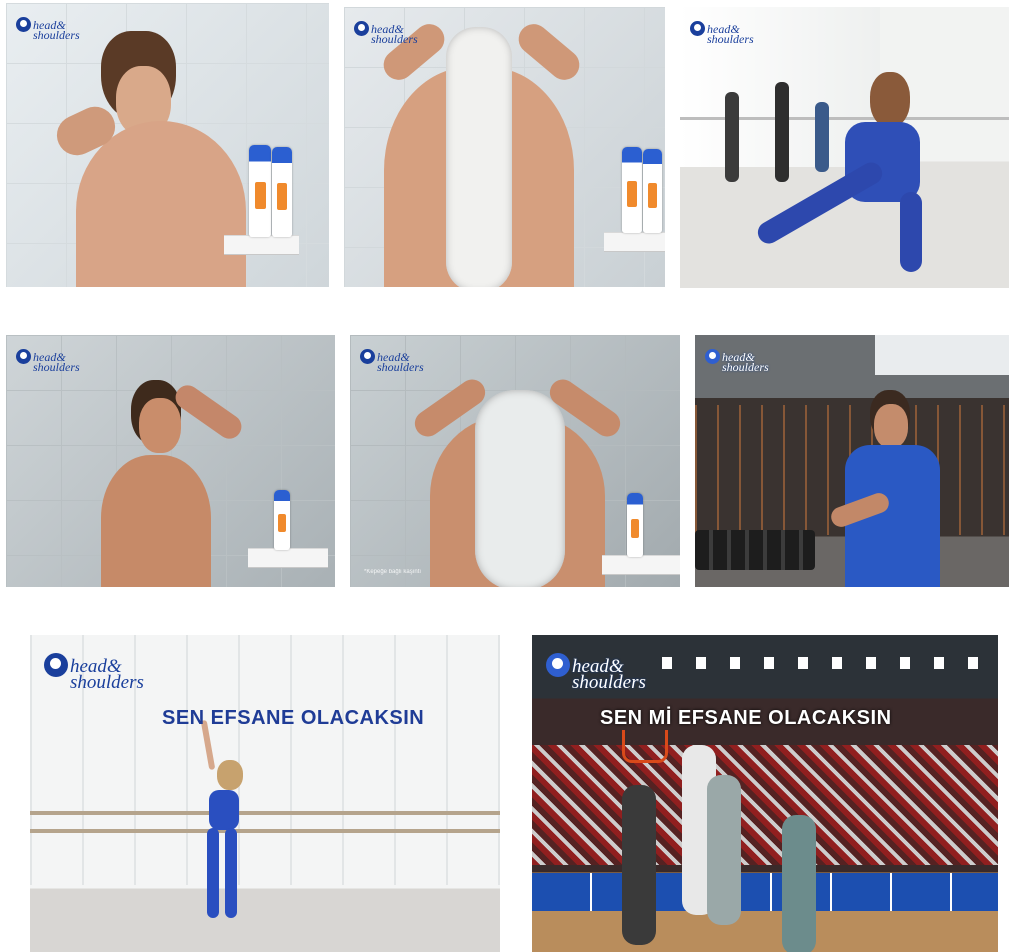  What do you see at coordinates (746, 718) in the screenshot?
I see `ad-tagline: SEN Mİ EFSANE OLACAKSIN` at bounding box center [746, 718].